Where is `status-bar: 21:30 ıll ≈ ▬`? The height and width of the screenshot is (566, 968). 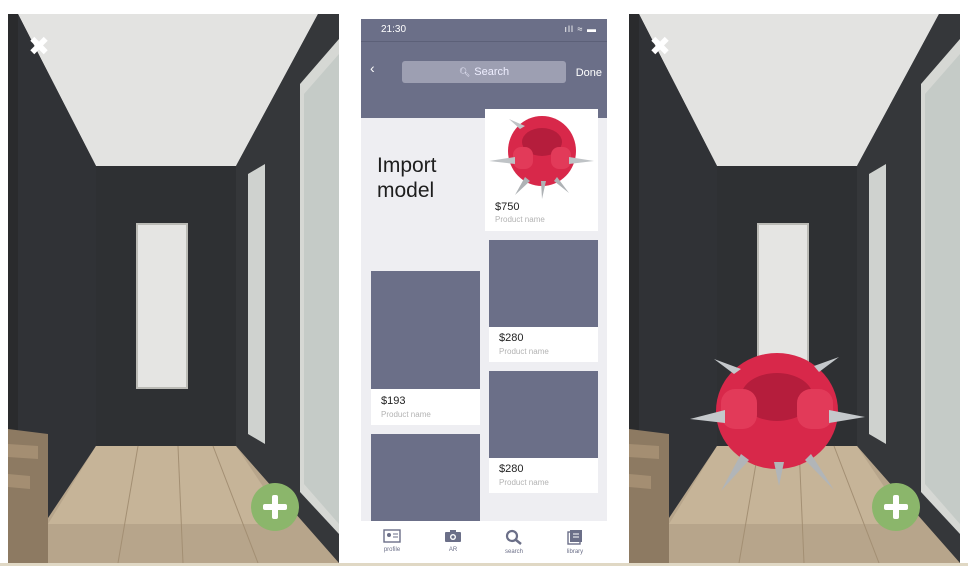 status-bar: 21:30 ıll ≈ ▬ is located at coordinates (484, 30).